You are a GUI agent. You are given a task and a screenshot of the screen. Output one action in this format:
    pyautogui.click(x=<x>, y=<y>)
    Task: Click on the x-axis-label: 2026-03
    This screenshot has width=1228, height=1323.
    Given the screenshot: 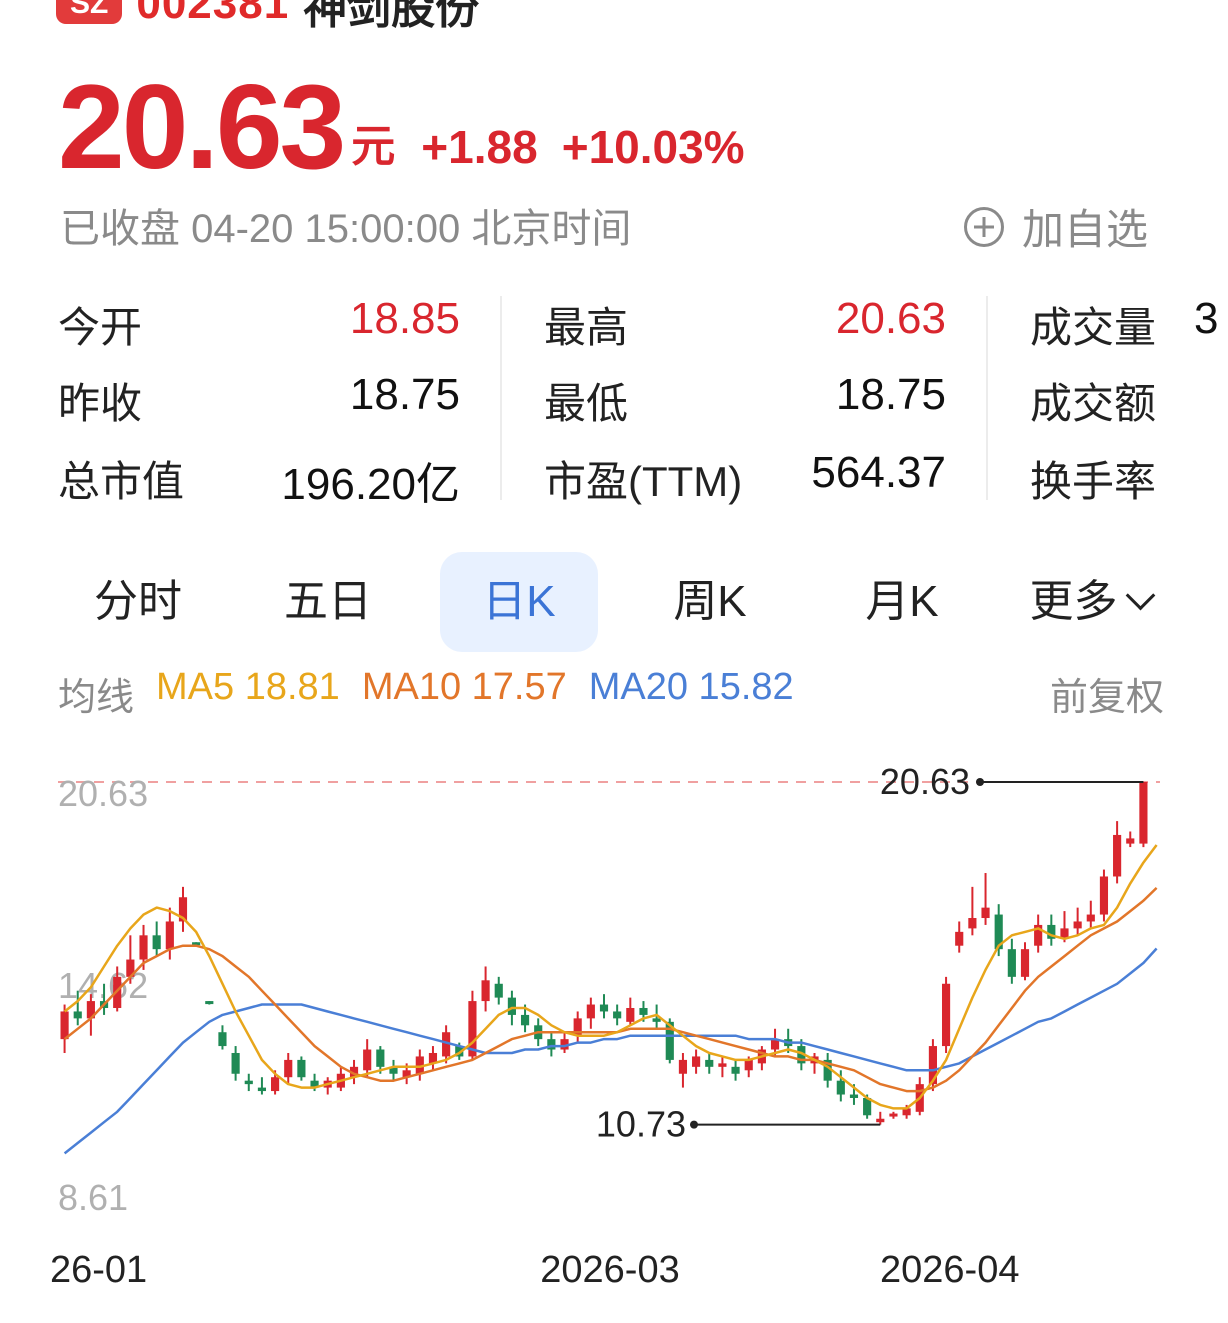 What is the action you would take?
    pyautogui.click(x=609, y=1270)
    